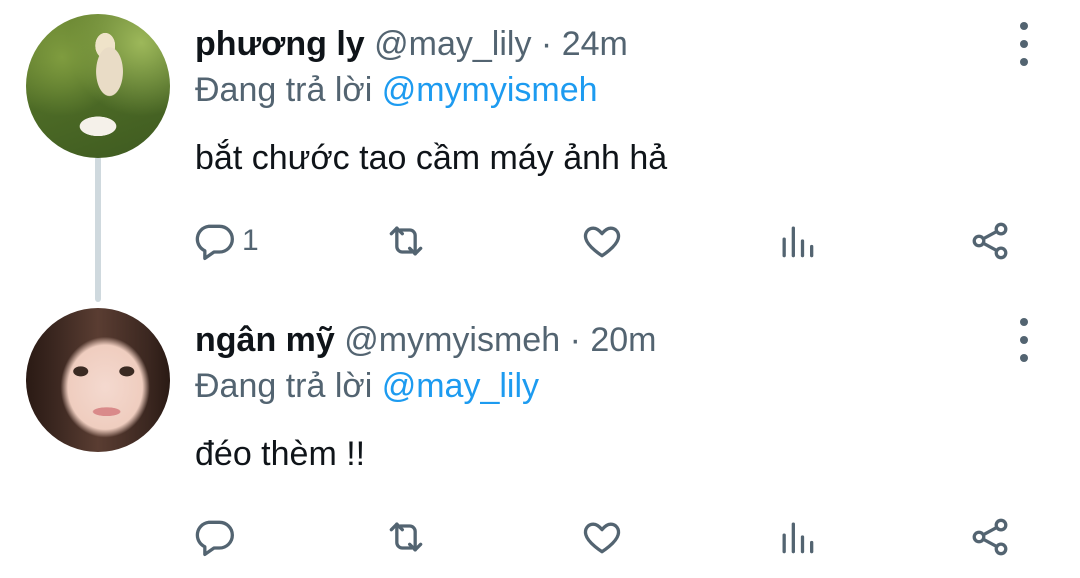 This screenshot has width=1080, height=578. Describe the element at coordinates (540, 537) in the screenshot. I see `tweet-actions` at that location.